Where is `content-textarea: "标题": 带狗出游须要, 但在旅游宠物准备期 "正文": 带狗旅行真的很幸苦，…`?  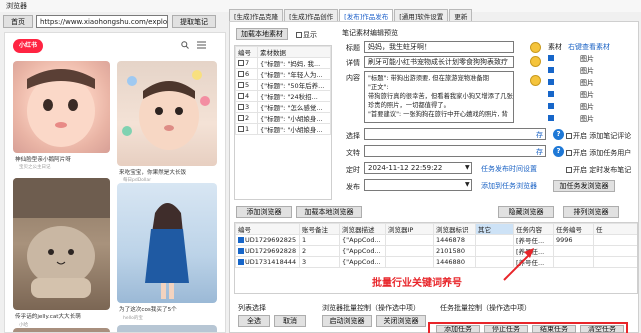 content-textarea: "标题": 带狗出游须要, 但在旅游宠物准备期 "正文": 带狗旅行真的很幸苦，… is located at coordinates (439, 97).